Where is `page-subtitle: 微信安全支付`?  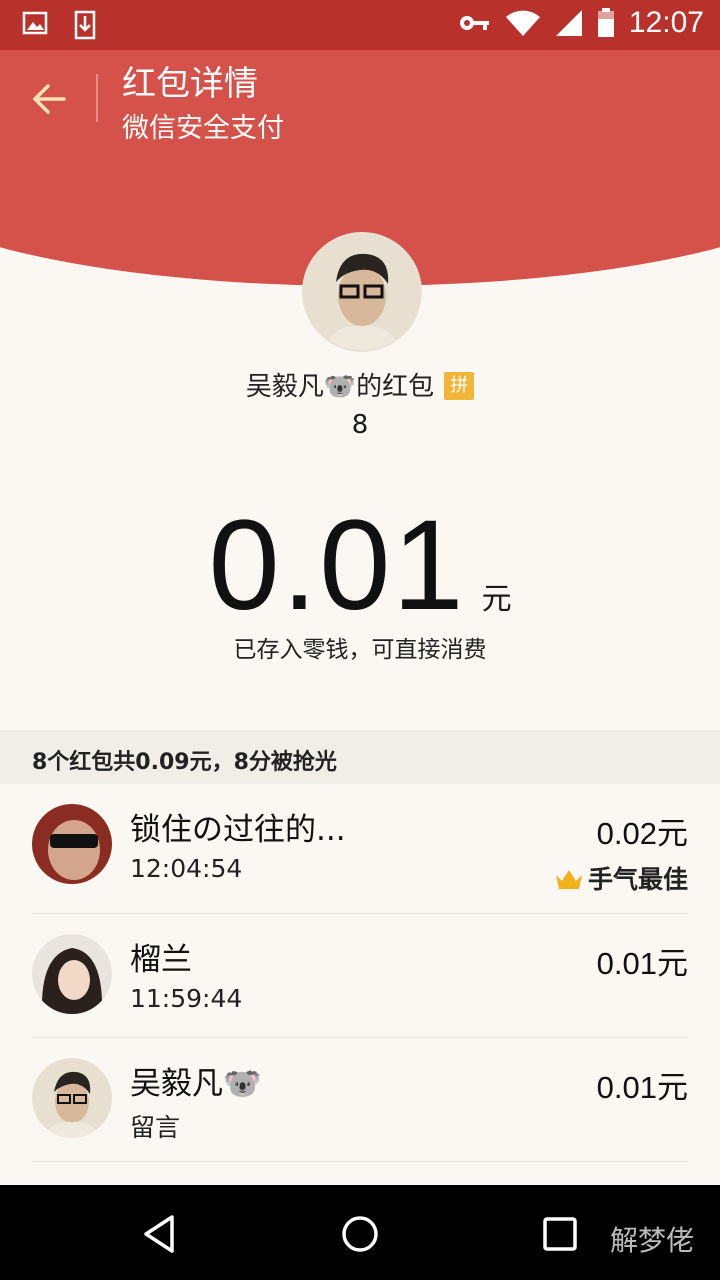 page-subtitle: 微信安全支付 is located at coordinates (203, 128).